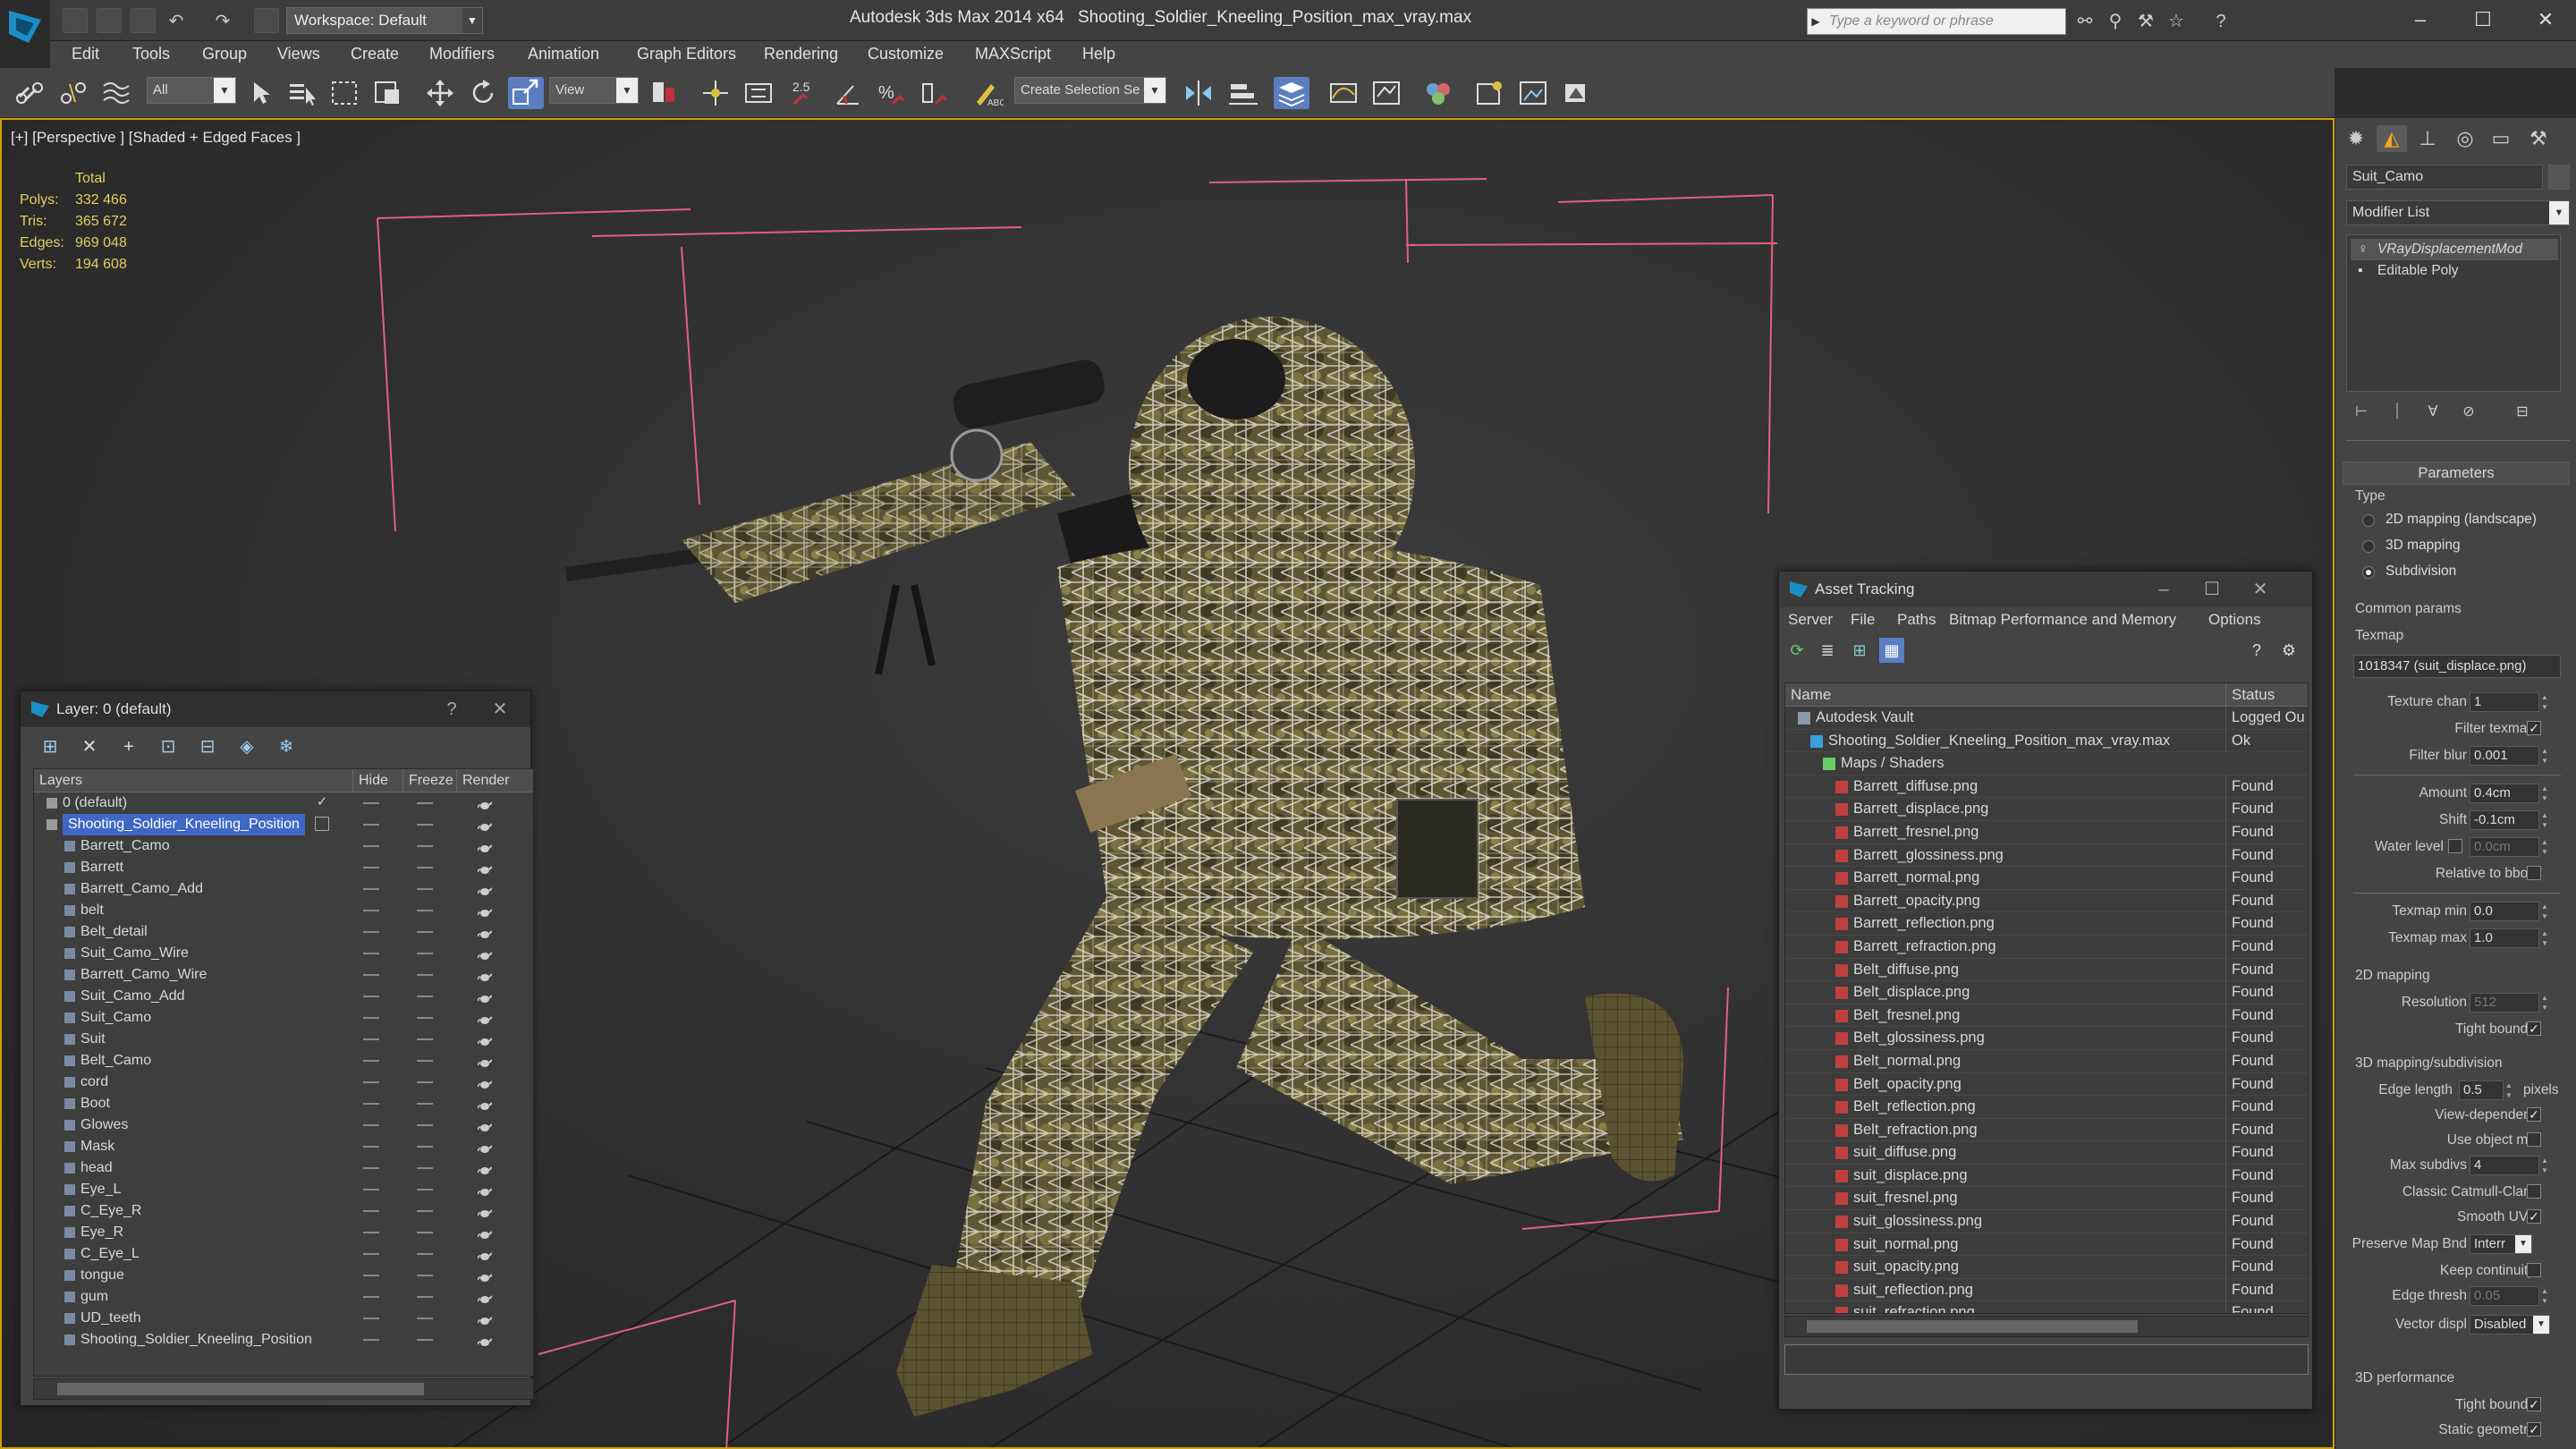  I want to click on layer-row: head, so click(283, 1168).